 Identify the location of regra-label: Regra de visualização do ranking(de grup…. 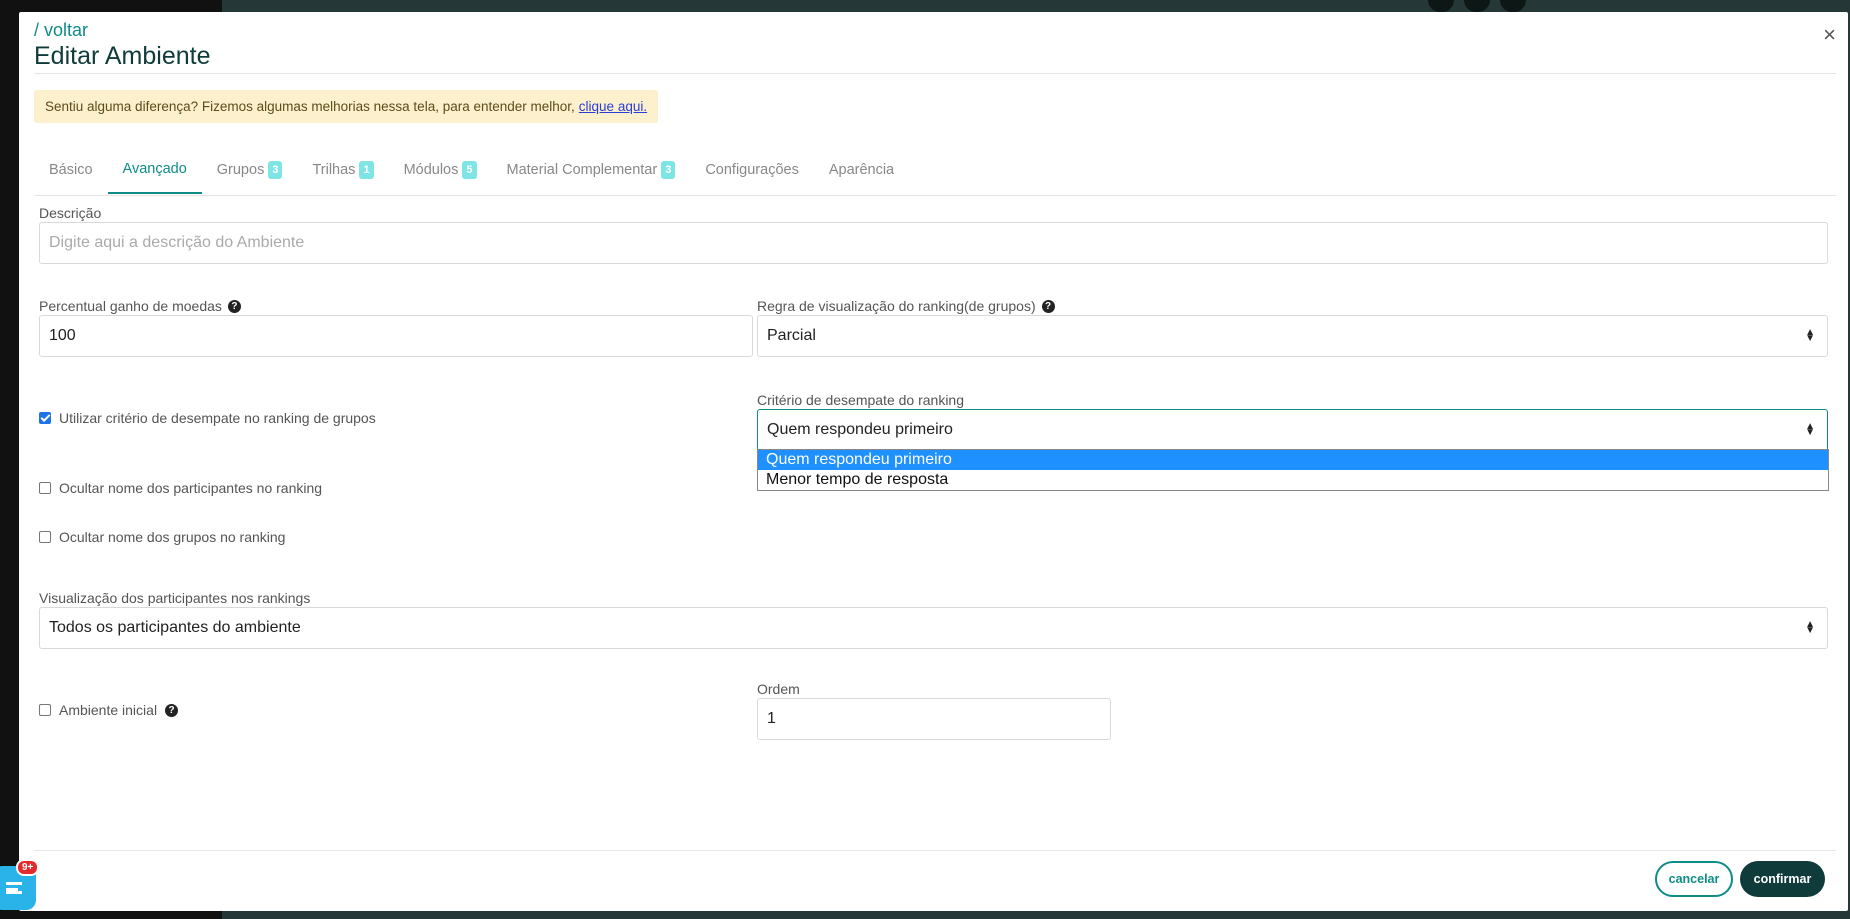
(906, 306).